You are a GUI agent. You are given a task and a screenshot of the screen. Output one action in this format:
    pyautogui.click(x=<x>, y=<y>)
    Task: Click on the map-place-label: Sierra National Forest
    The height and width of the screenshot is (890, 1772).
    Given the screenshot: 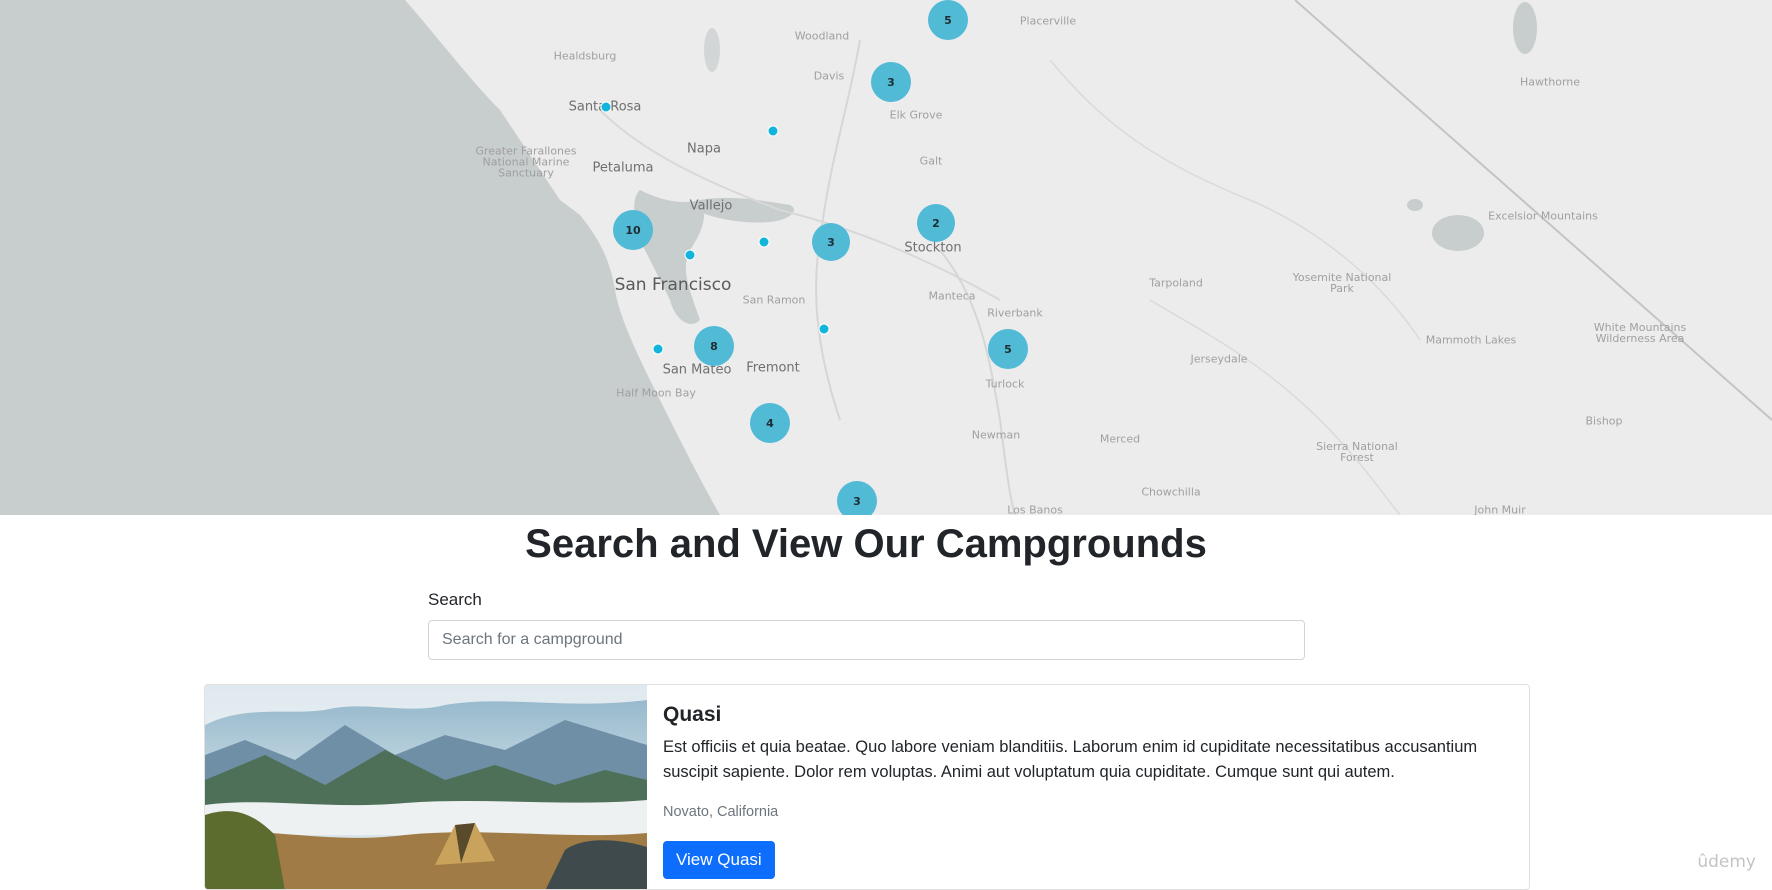 What is the action you would take?
    pyautogui.click(x=1357, y=452)
    